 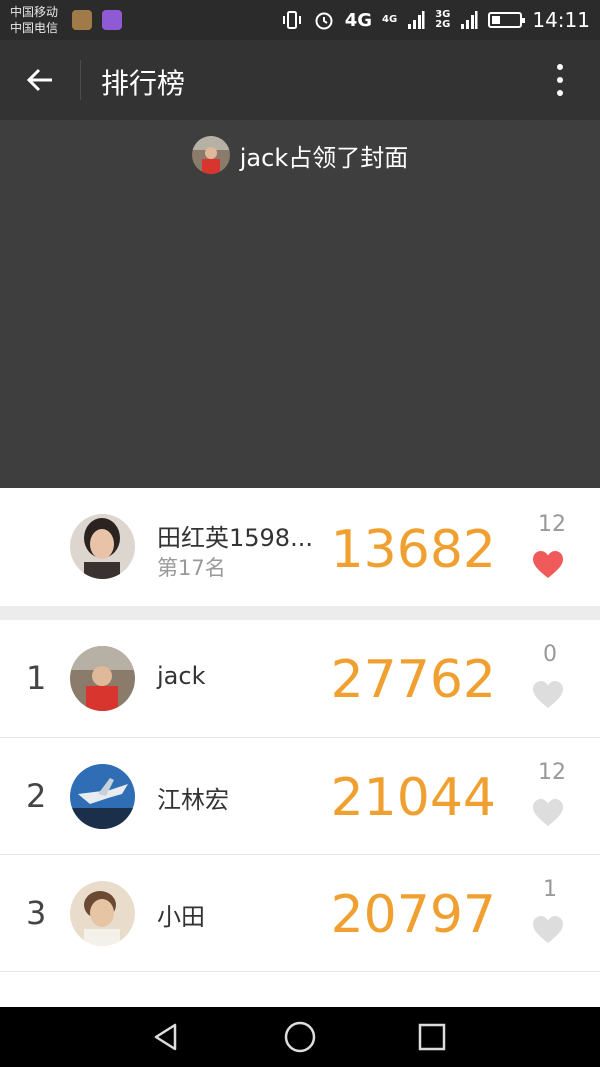 I want to click on my-position: 第17名, so click(x=191, y=568).